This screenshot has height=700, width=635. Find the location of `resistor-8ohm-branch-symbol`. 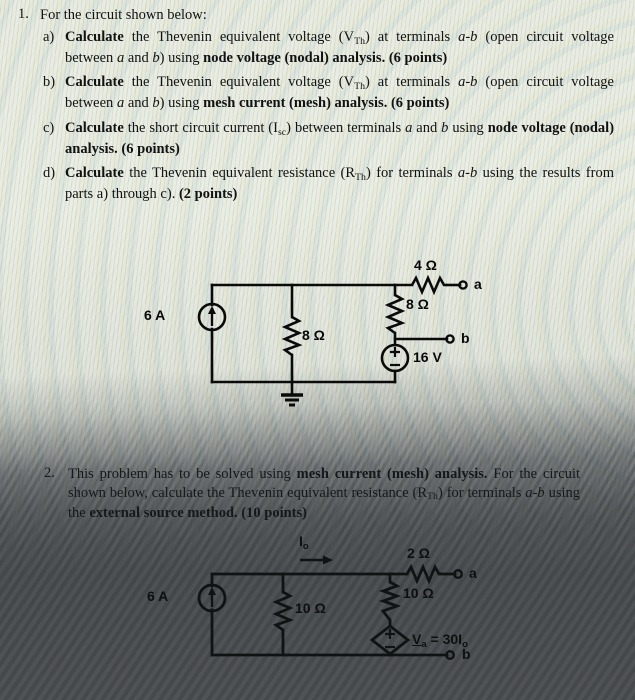

resistor-8ohm-branch-symbol is located at coordinates (395, 314).